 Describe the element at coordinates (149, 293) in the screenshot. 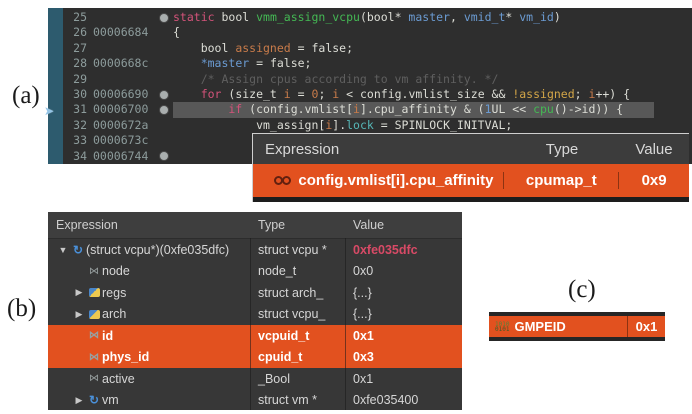

I see `variable-expression-cell: ▶ regs` at that location.